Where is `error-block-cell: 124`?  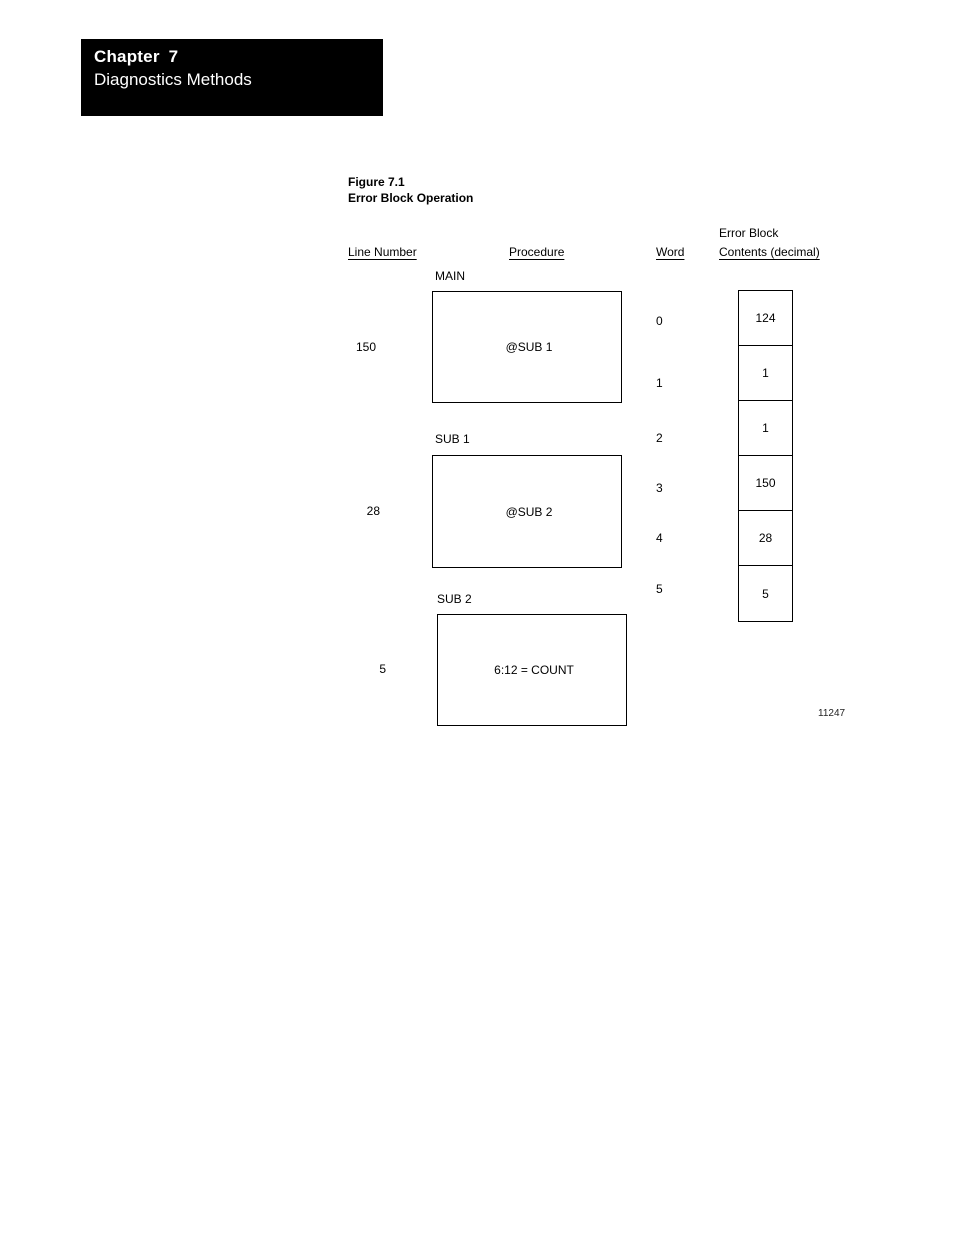
error-block-cell: 124 is located at coordinates (765, 318).